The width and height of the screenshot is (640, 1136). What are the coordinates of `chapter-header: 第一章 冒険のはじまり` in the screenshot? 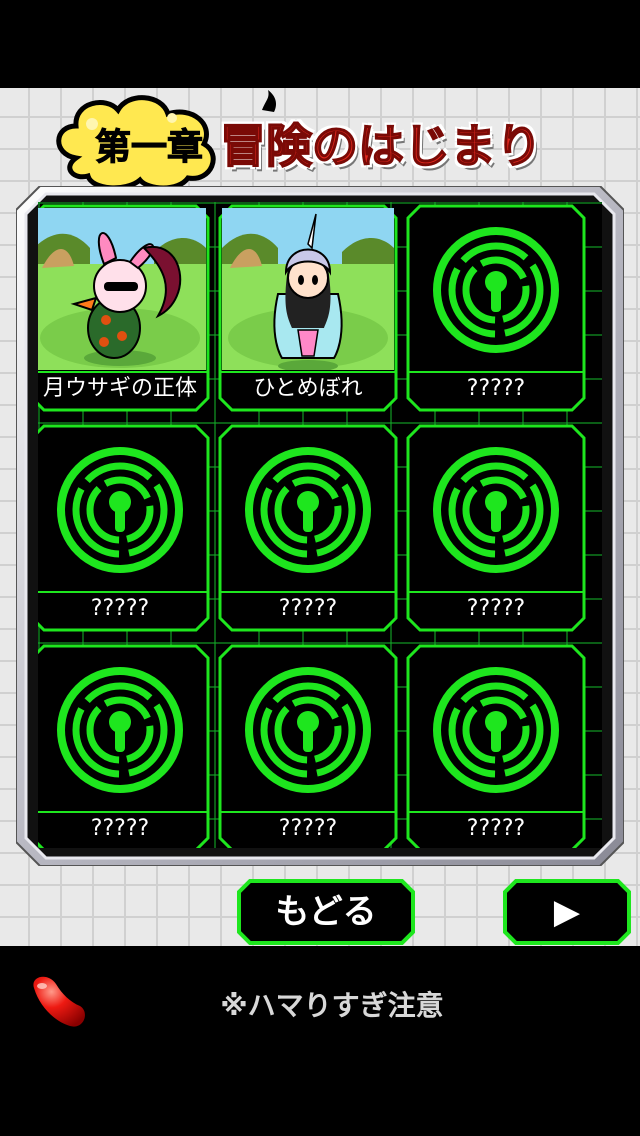 It's located at (312, 139).